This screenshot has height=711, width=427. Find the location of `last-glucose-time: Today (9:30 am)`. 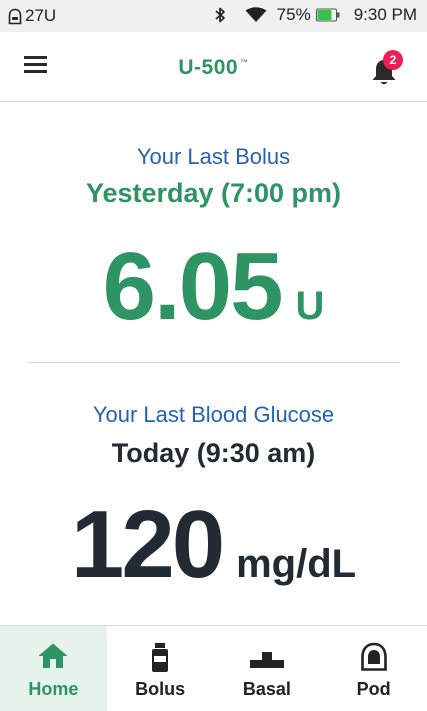

last-glucose-time: Today (9:30 am) is located at coordinates (213, 453).